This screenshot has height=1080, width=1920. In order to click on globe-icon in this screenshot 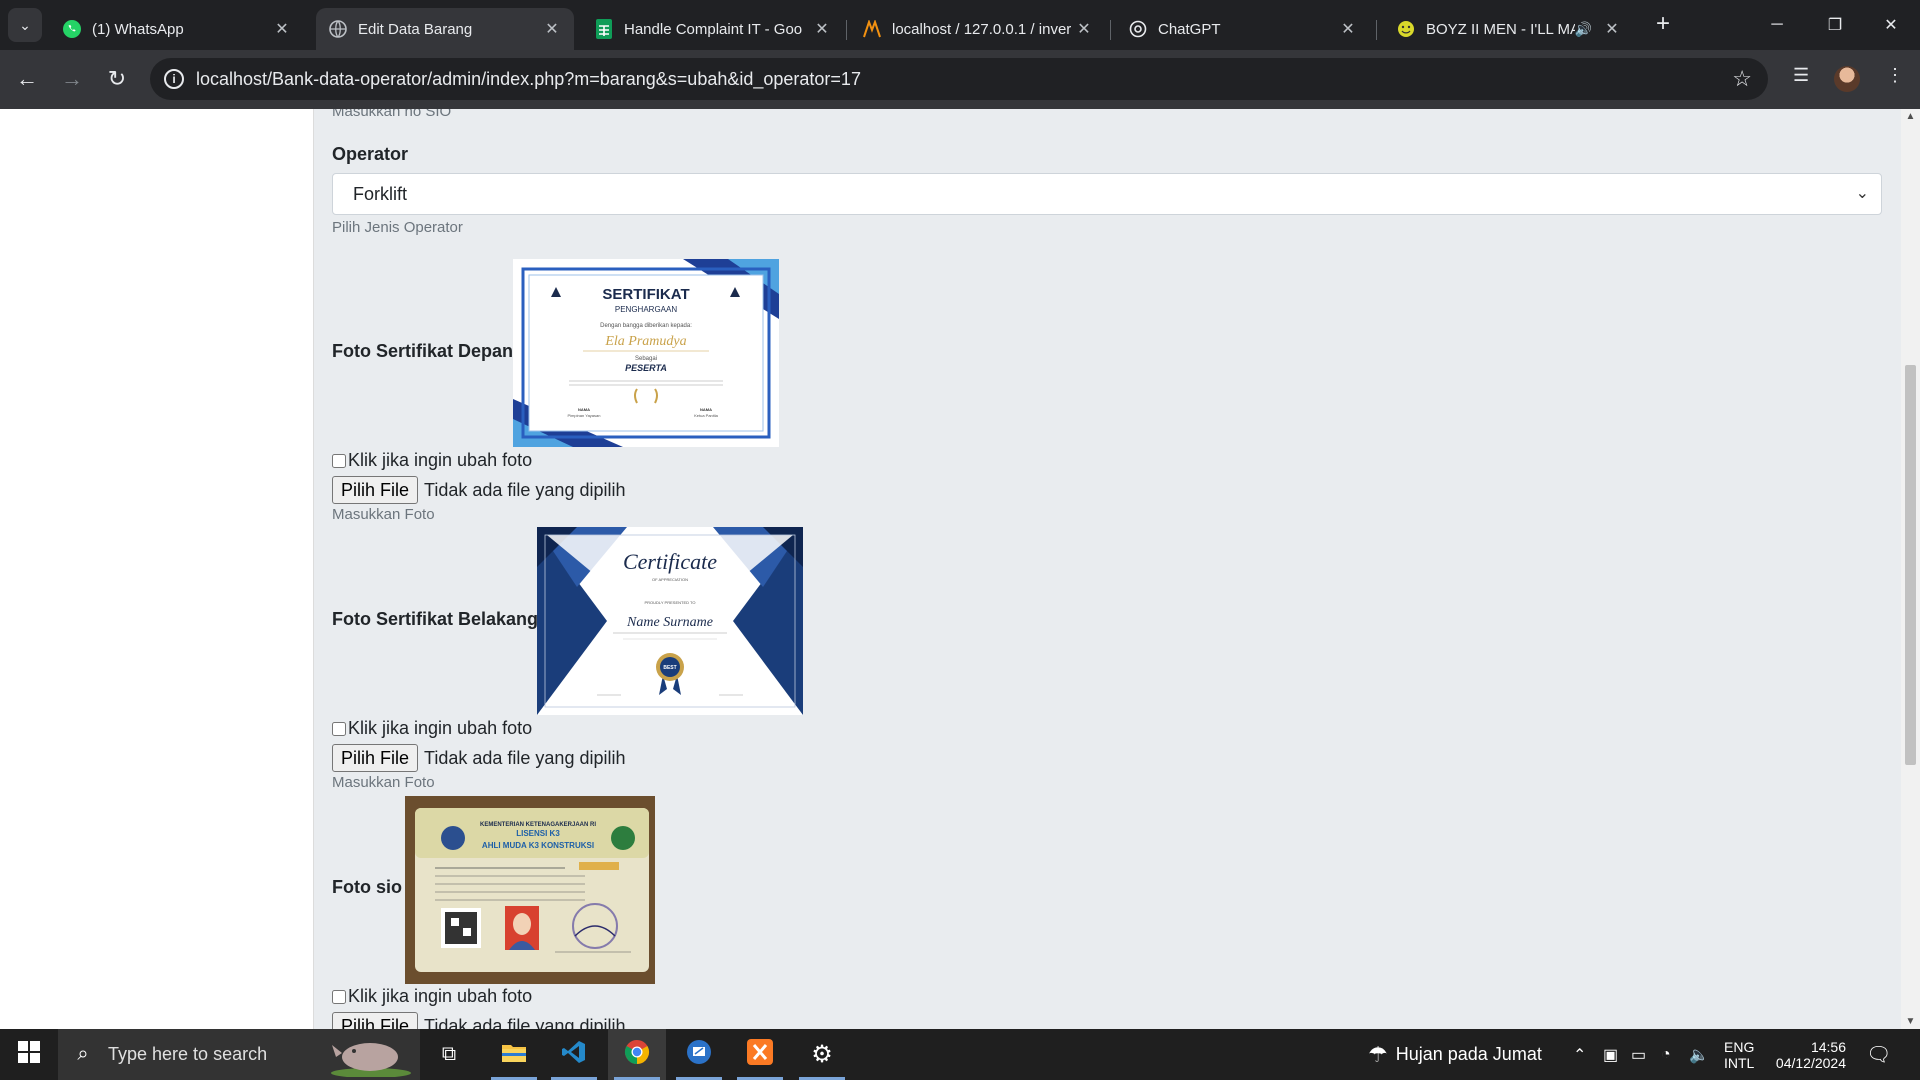, I will do `click(338, 29)`.